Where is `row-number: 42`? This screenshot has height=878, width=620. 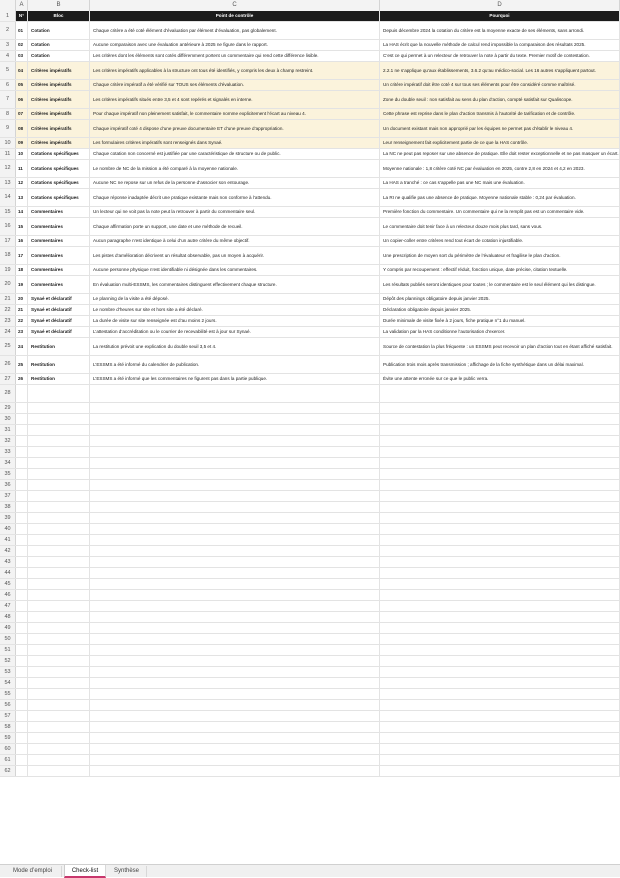
row-number: 42 is located at coordinates (8, 551).